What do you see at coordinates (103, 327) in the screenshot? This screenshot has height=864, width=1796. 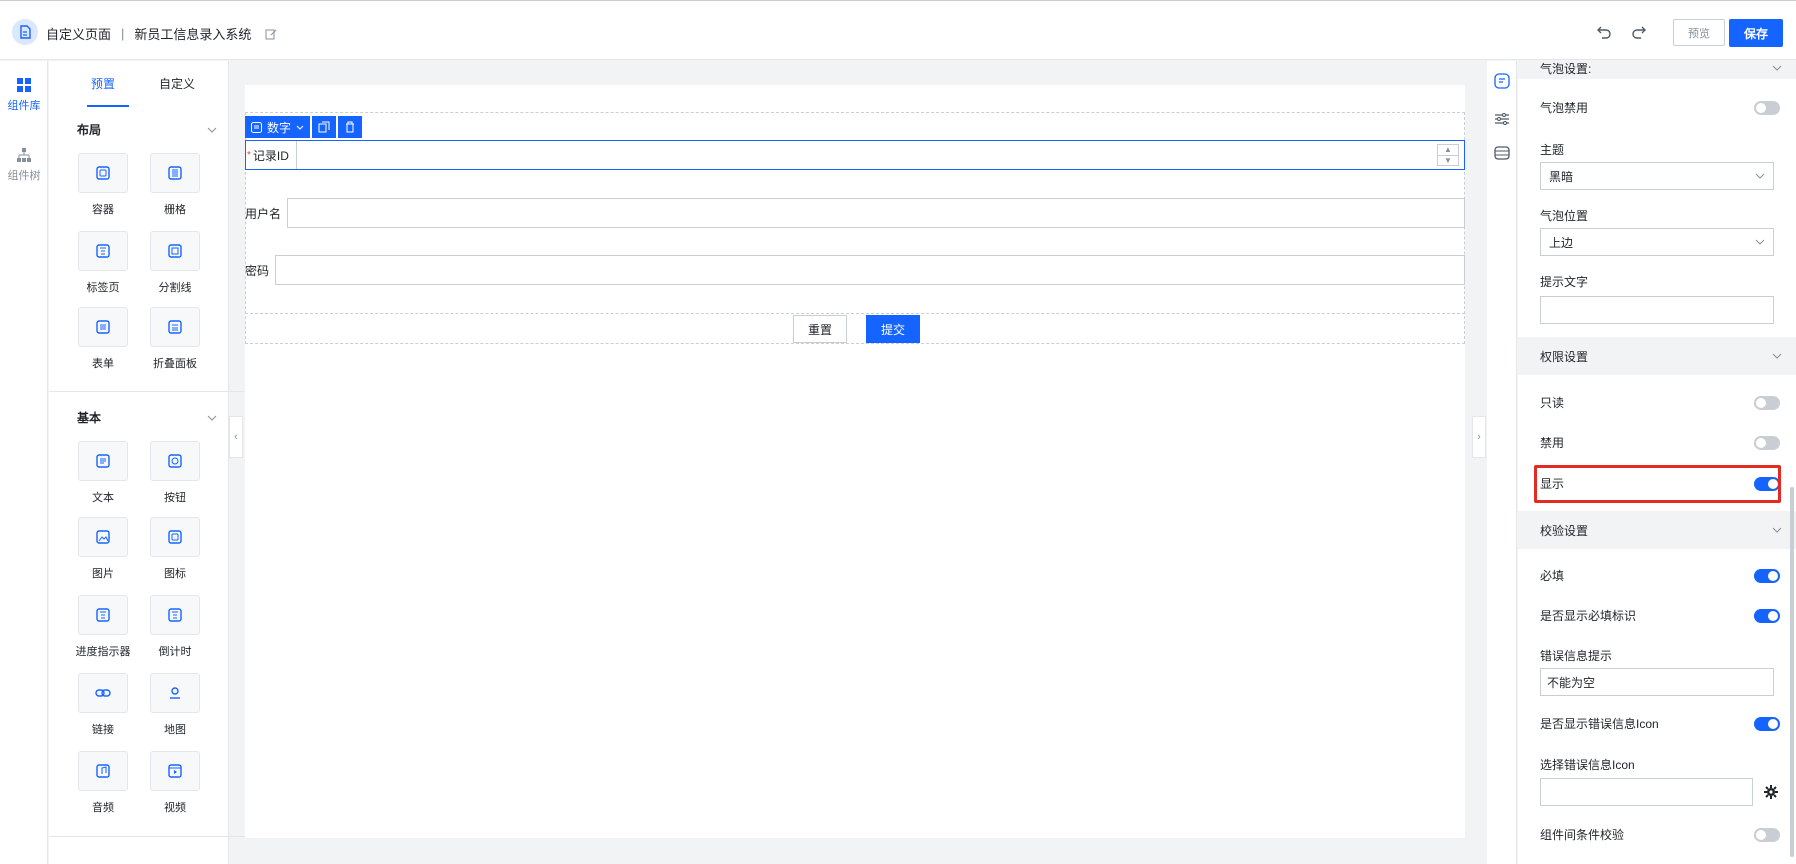 I see `form-icon` at bounding box center [103, 327].